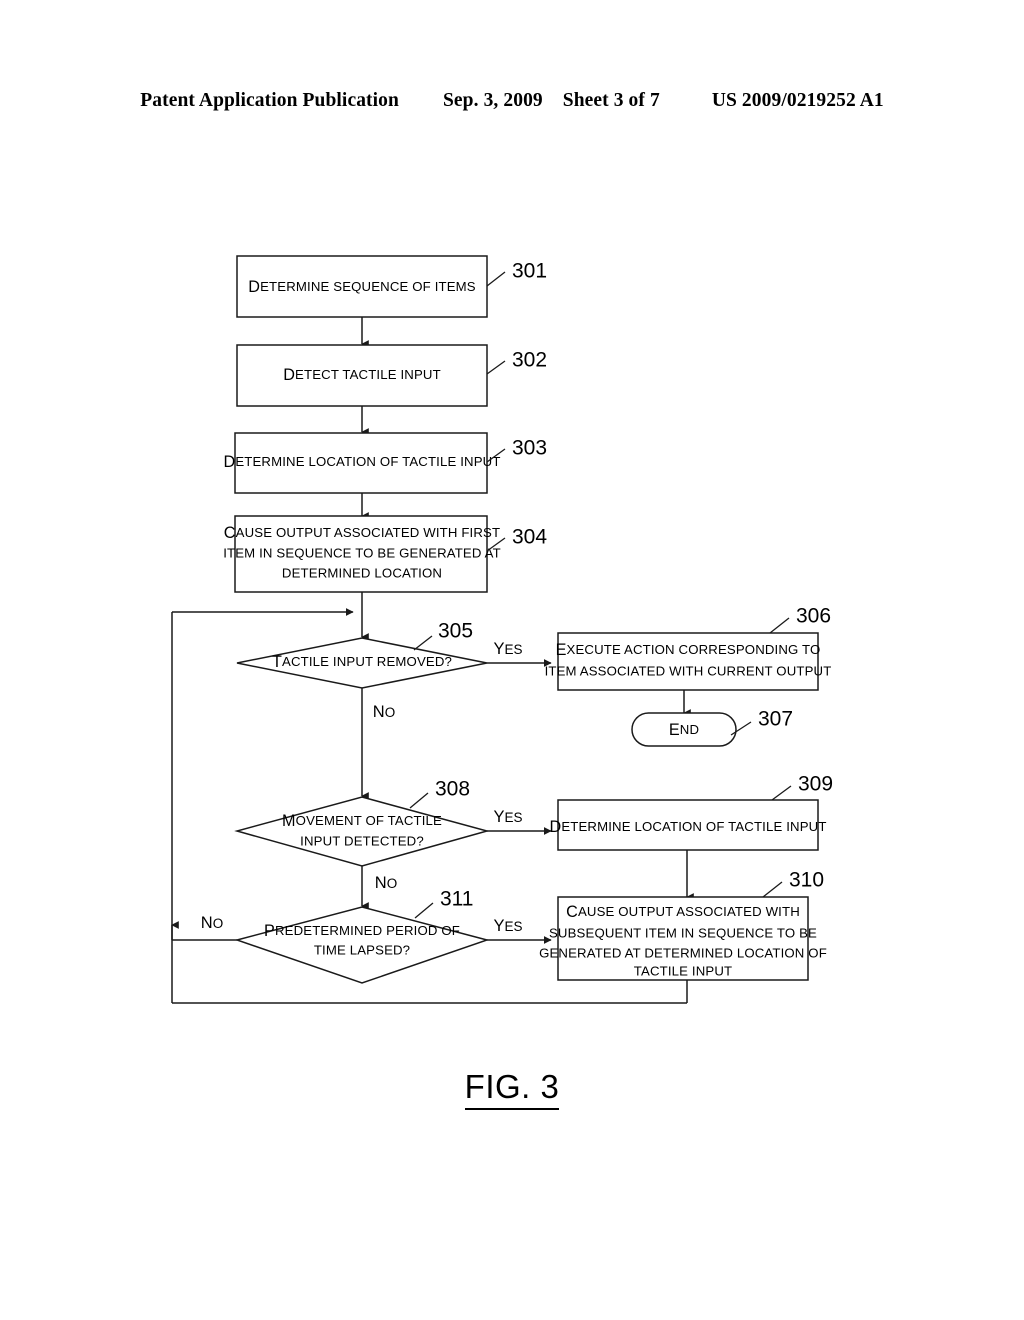  I want to click on node-305-label: TACTILE INPUT REMOVED?, so click(362, 662).